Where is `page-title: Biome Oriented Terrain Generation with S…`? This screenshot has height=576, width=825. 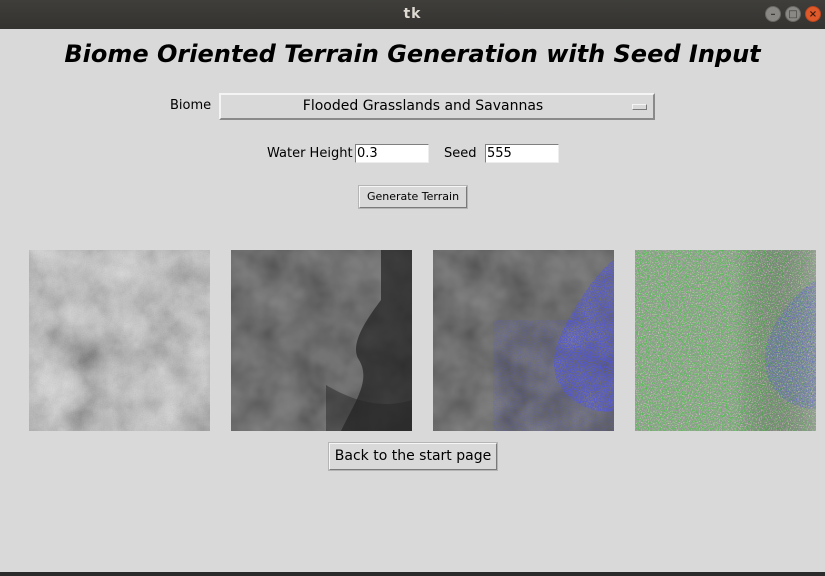 page-title: Biome Oriented Terrain Generation with S… is located at coordinates (412, 54).